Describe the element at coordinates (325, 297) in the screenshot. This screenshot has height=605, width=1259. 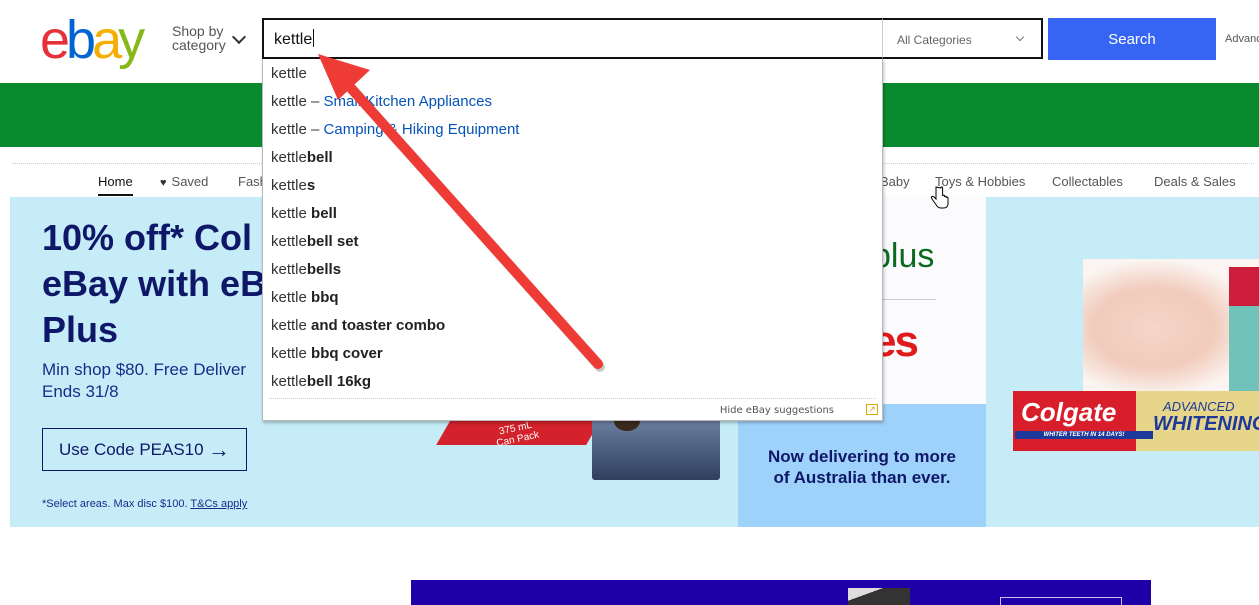
I see `suggestion-completion: bbq` at that location.